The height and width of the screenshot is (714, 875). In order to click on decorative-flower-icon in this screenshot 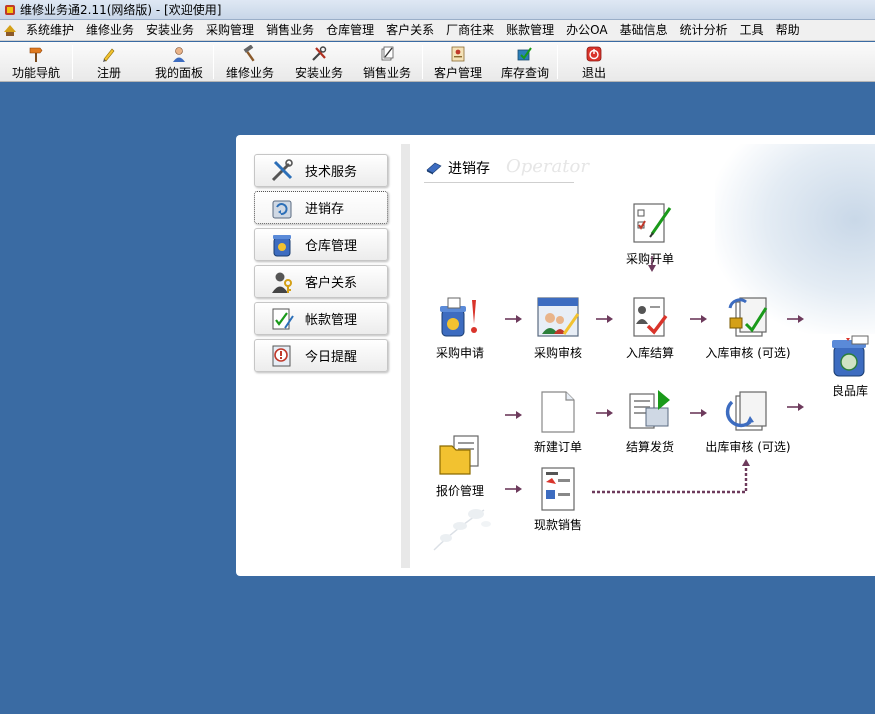, I will do `click(462, 530)`.